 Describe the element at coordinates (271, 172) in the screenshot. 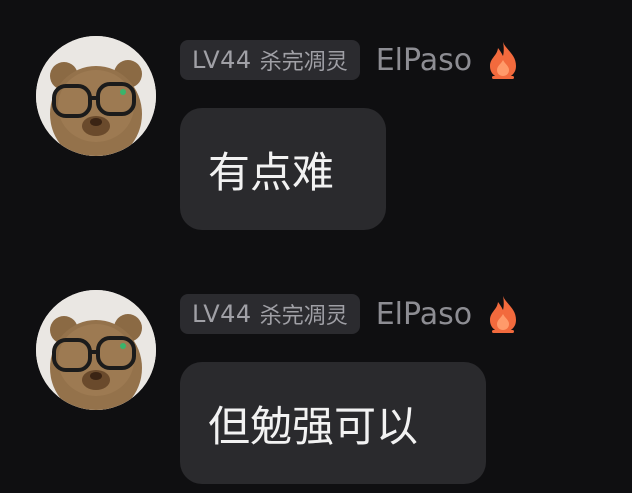

I see `message-text: 有点难` at that location.